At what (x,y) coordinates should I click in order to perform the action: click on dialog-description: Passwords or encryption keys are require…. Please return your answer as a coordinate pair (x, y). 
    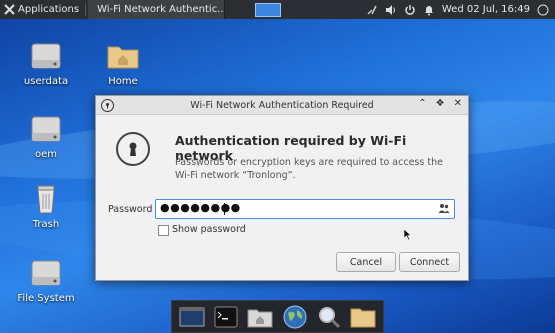
    Looking at the image, I should click on (309, 169).